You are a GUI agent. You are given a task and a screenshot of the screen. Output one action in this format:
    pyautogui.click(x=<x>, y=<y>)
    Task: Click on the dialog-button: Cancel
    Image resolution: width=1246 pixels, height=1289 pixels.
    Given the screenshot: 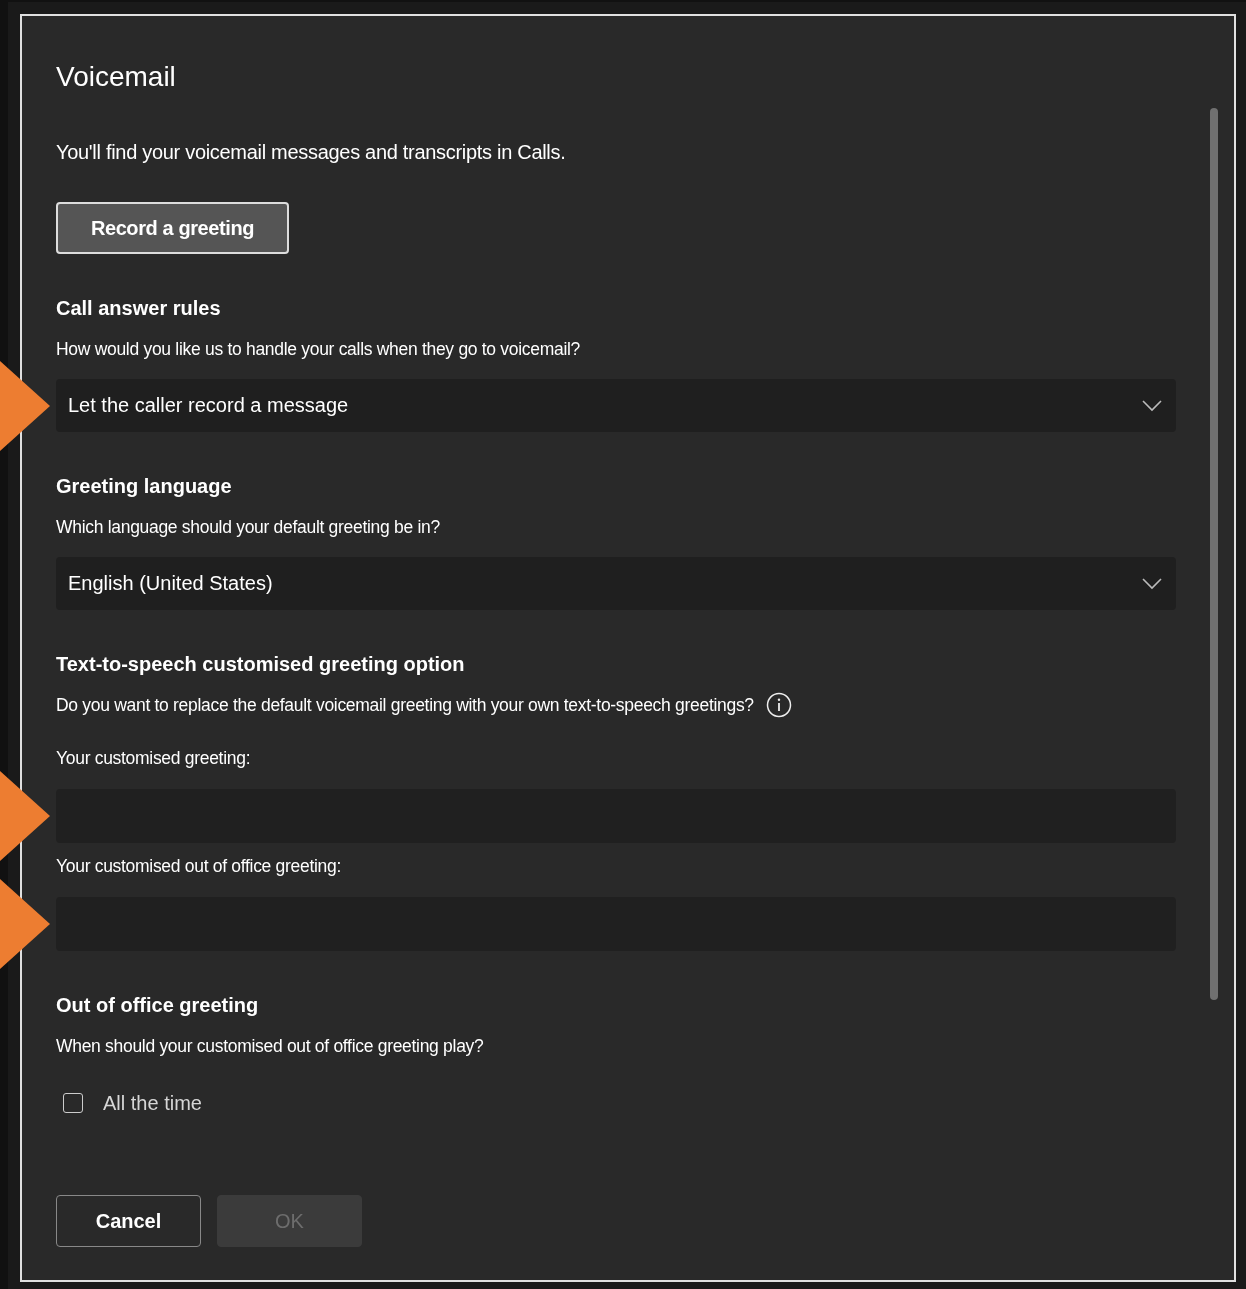 What is the action you would take?
    pyautogui.click(x=128, y=1221)
    